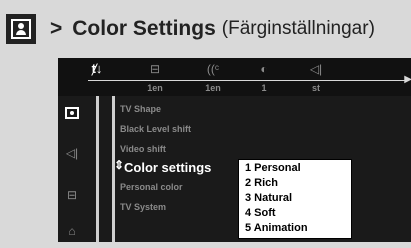 This screenshot has width=411, height=248. Describe the element at coordinates (155, 129) in the screenshot. I see `menu-item-black-level-shift: Black Level shift` at that location.